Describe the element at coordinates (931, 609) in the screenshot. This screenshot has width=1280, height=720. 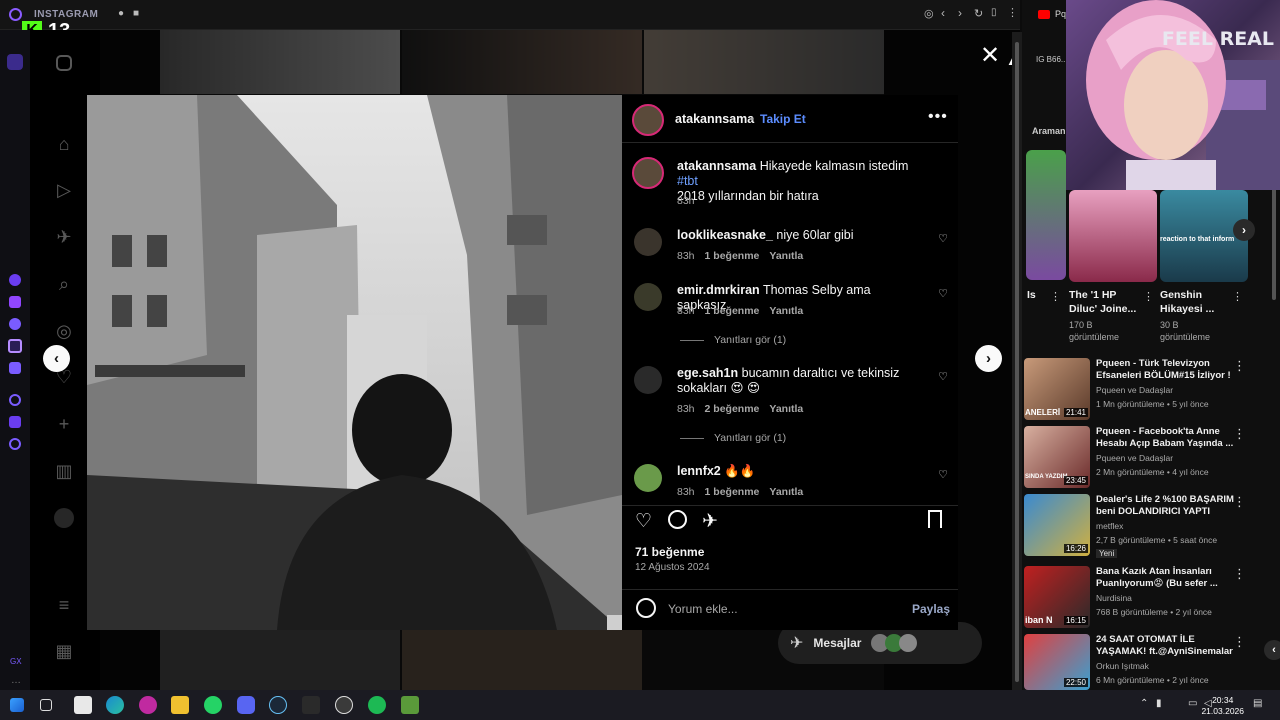
I see `post-comment-button: Paylaş` at that location.